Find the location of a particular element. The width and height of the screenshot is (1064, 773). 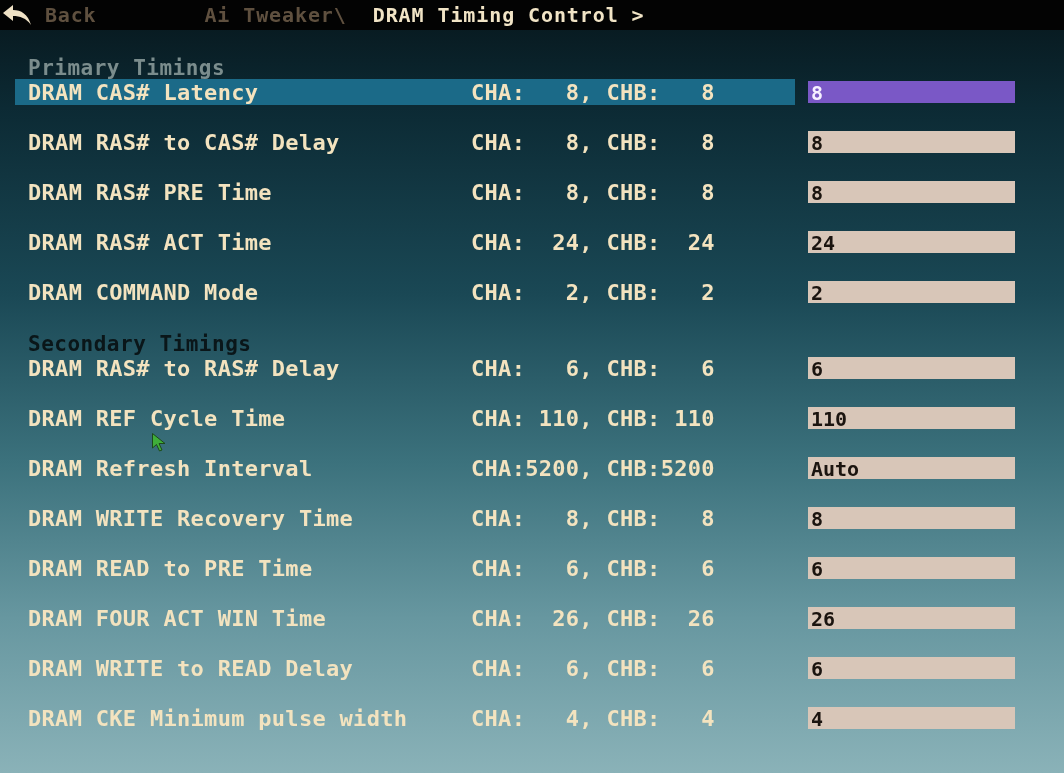

timing-reading: CHA:5200, CHB:5200 is located at coordinates (593, 468).